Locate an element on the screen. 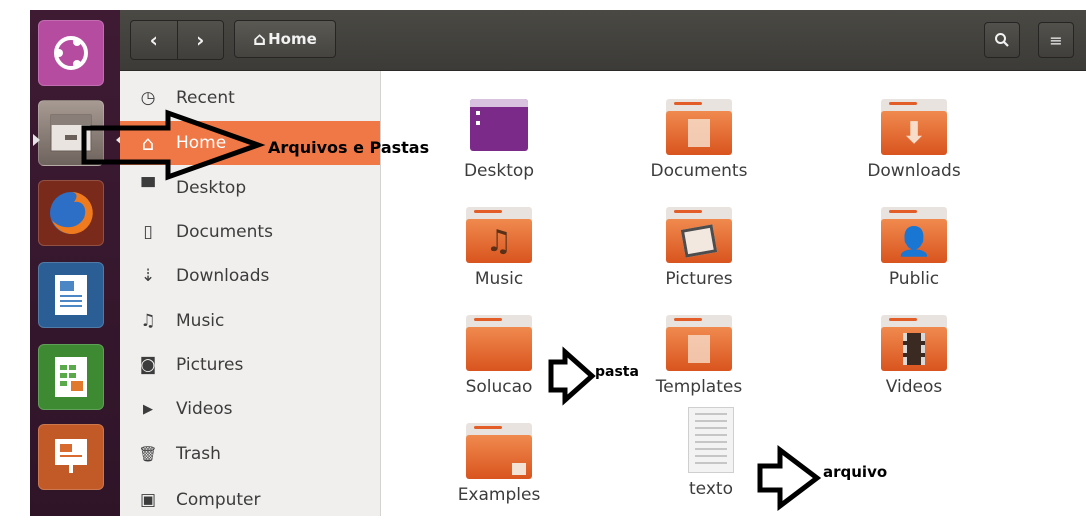 Image resolution: width=1086 pixels, height=522 pixels. history-nav: ‹ › is located at coordinates (177, 40).